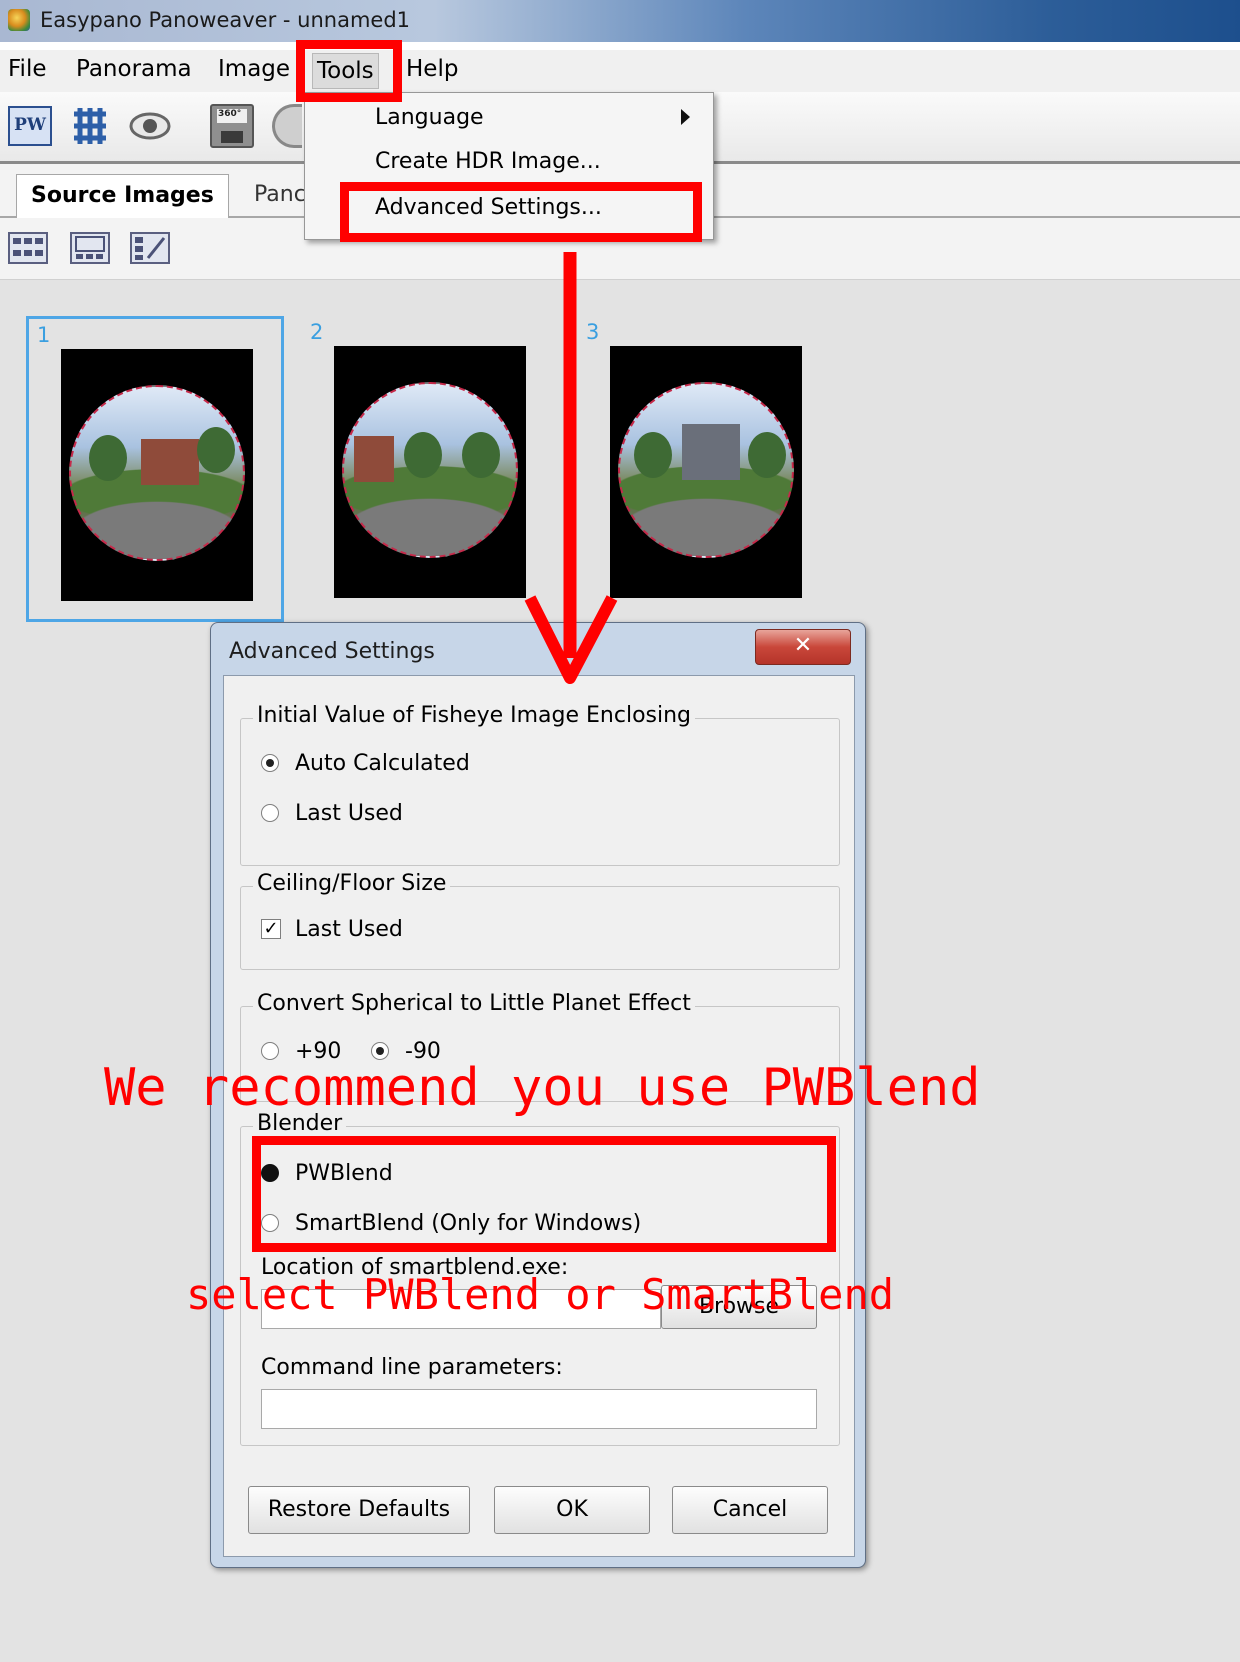  Describe the element at coordinates (544, 1194) in the screenshot. I see `highlight-blender-options` at that location.